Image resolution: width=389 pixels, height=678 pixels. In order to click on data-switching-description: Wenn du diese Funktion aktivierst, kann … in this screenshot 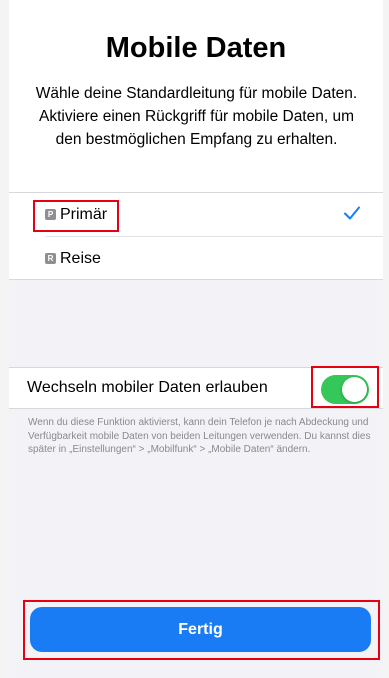, I will do `click(199, 436)`.